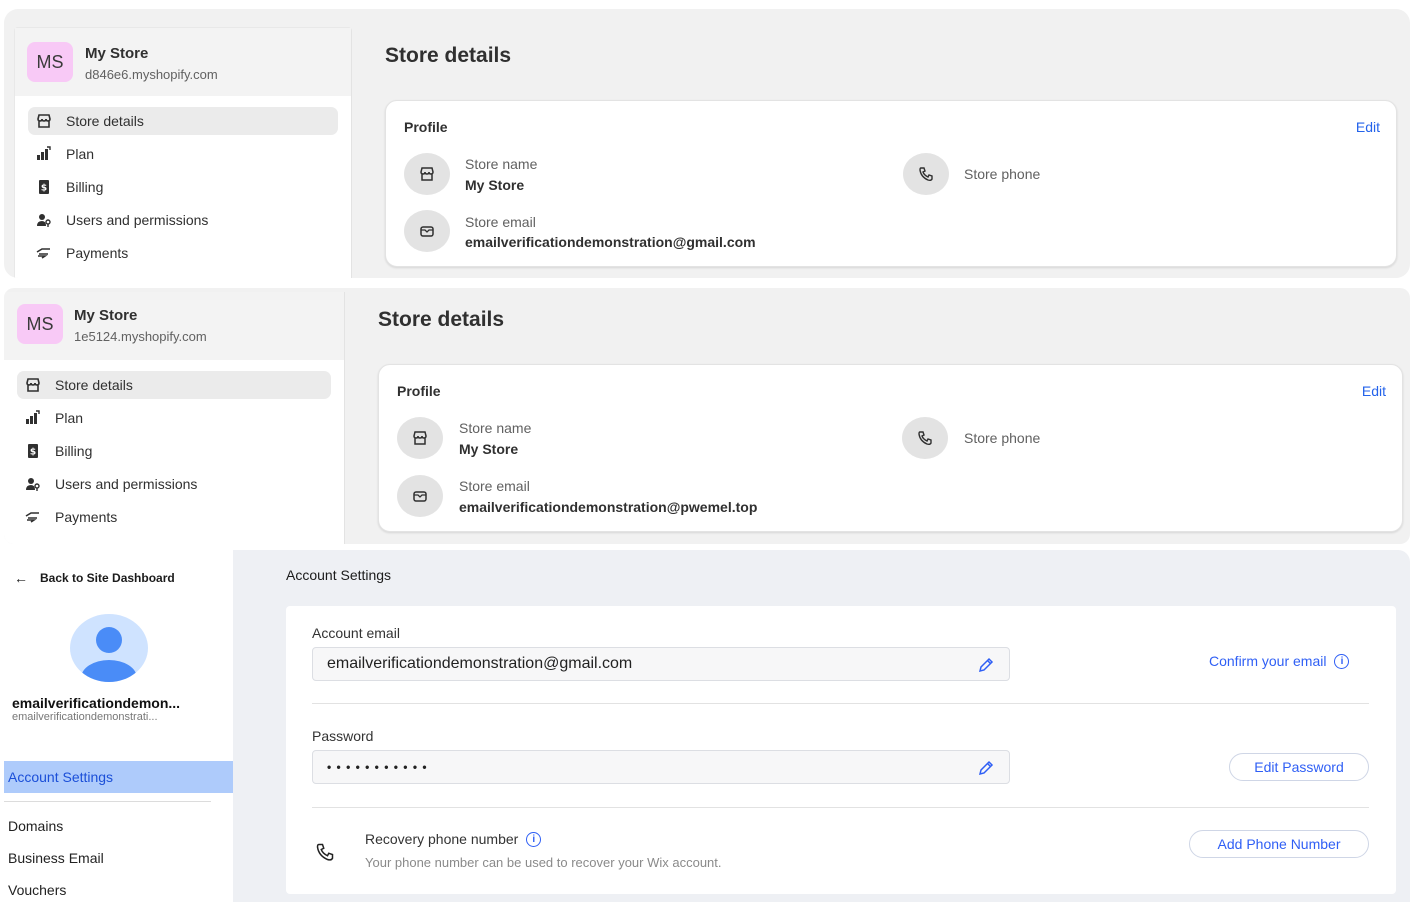 The image size is (1417, 902). I want to click on password-label: Password, so click(343, 736).